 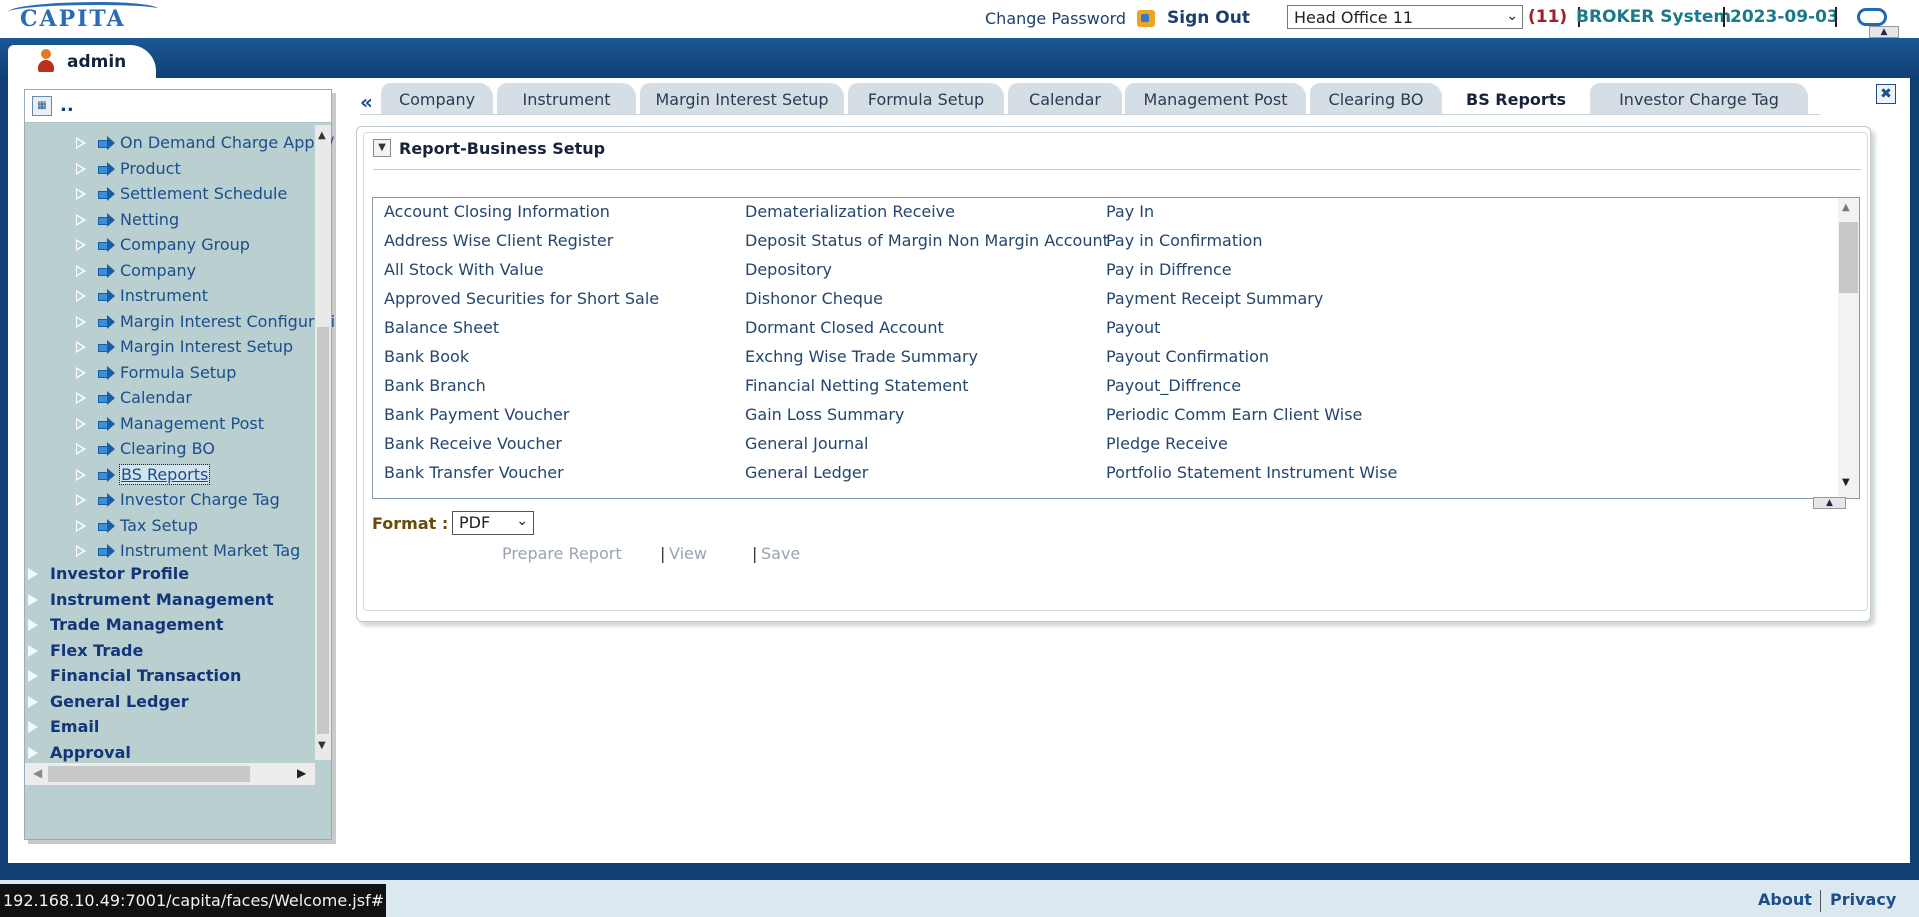 What do you see at coordinates (323, 530) in the screenshot?
I see `tree-scroll-thumb` at bounding box center [323, 530].